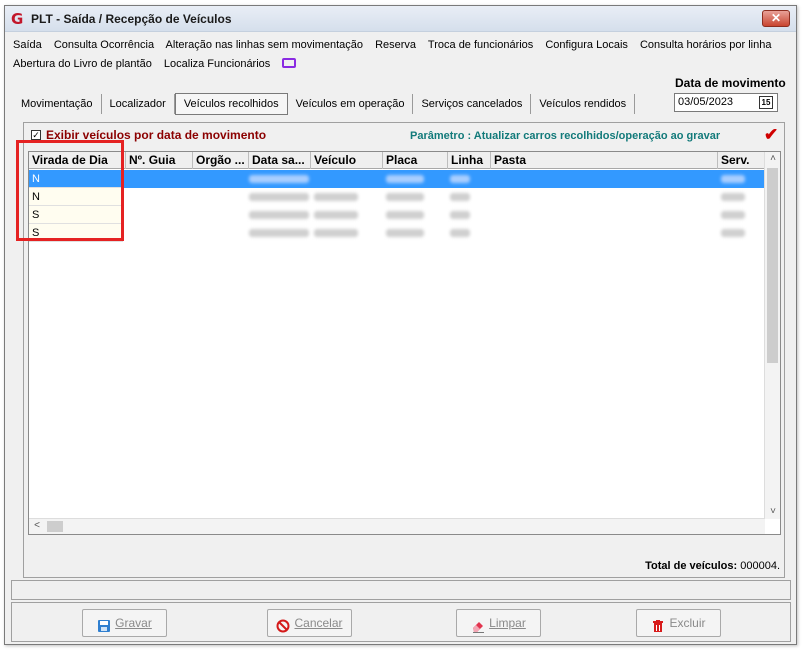  I want to click on status-bar, so click(401, 590).